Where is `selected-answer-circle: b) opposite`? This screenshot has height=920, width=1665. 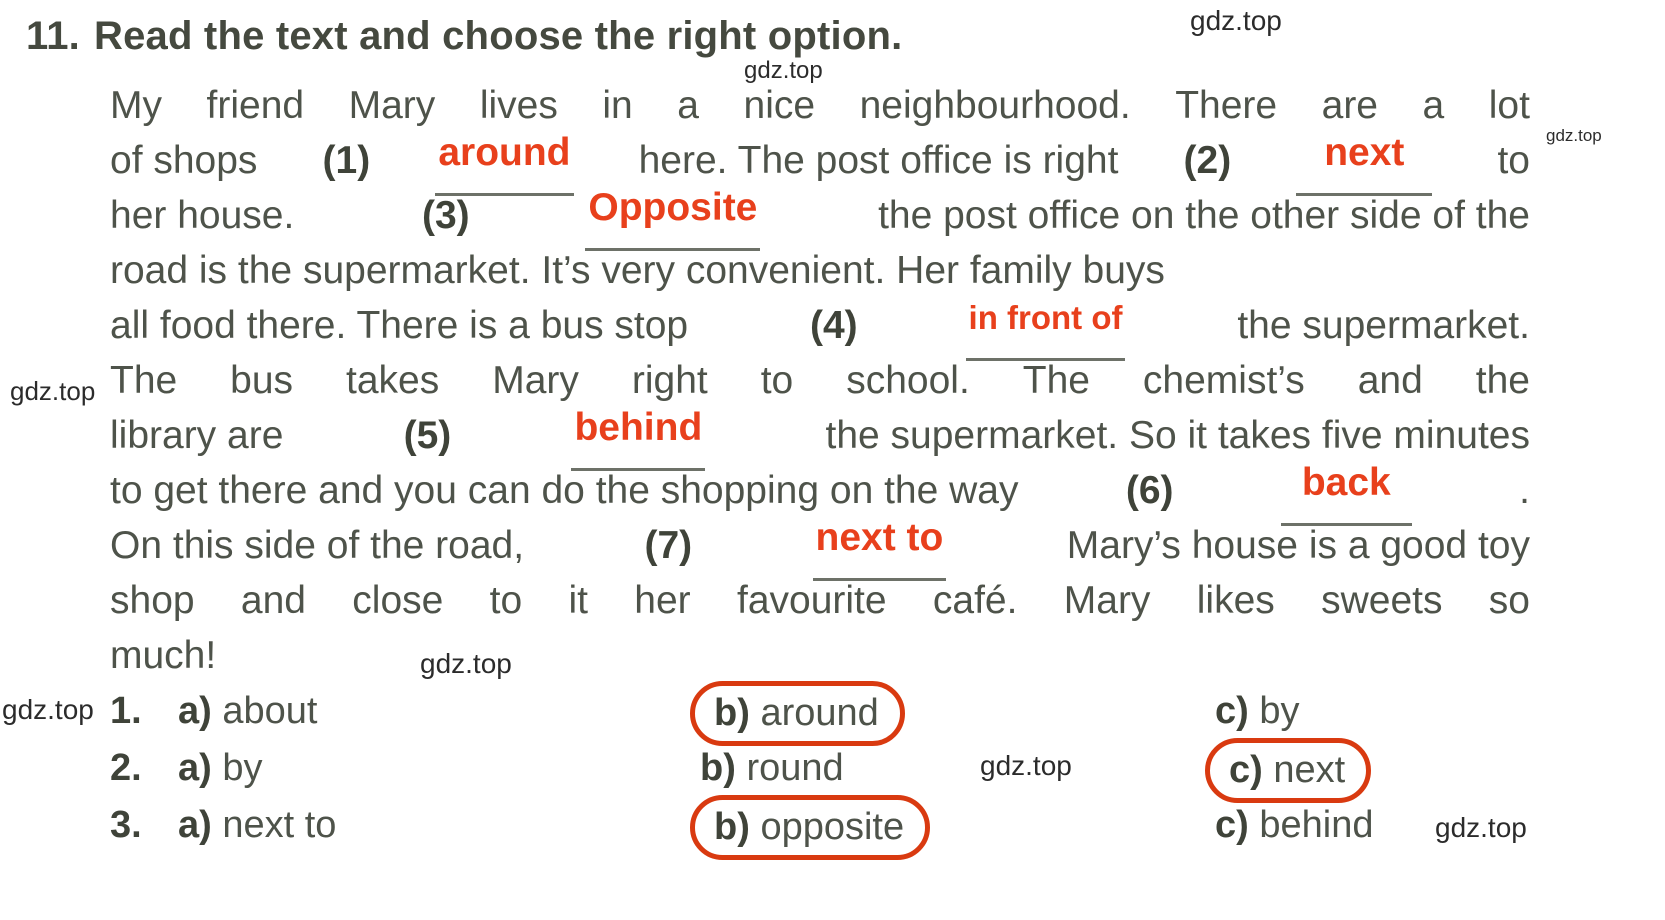
selected-answer-circle: b) opposite is located at coordinates (810, 827).